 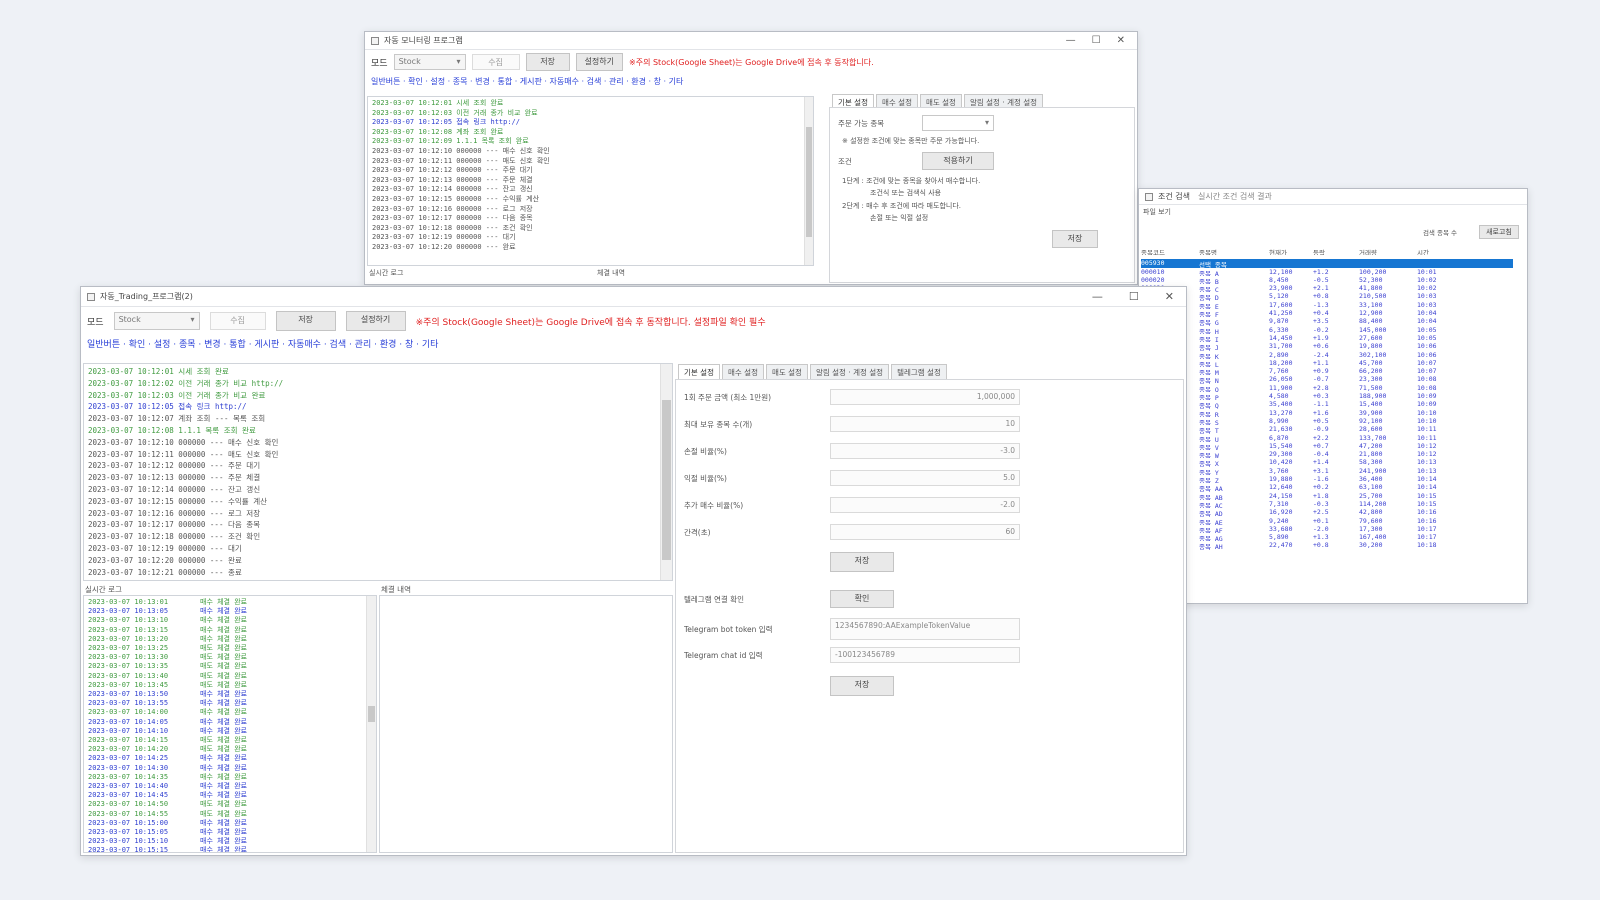 What do you see at coordinates (1327, 504) in the screenshot?
I see `table-row: 000290종목 AC7,310-0.3114,20010:15` at bounding box center [1327, 504].